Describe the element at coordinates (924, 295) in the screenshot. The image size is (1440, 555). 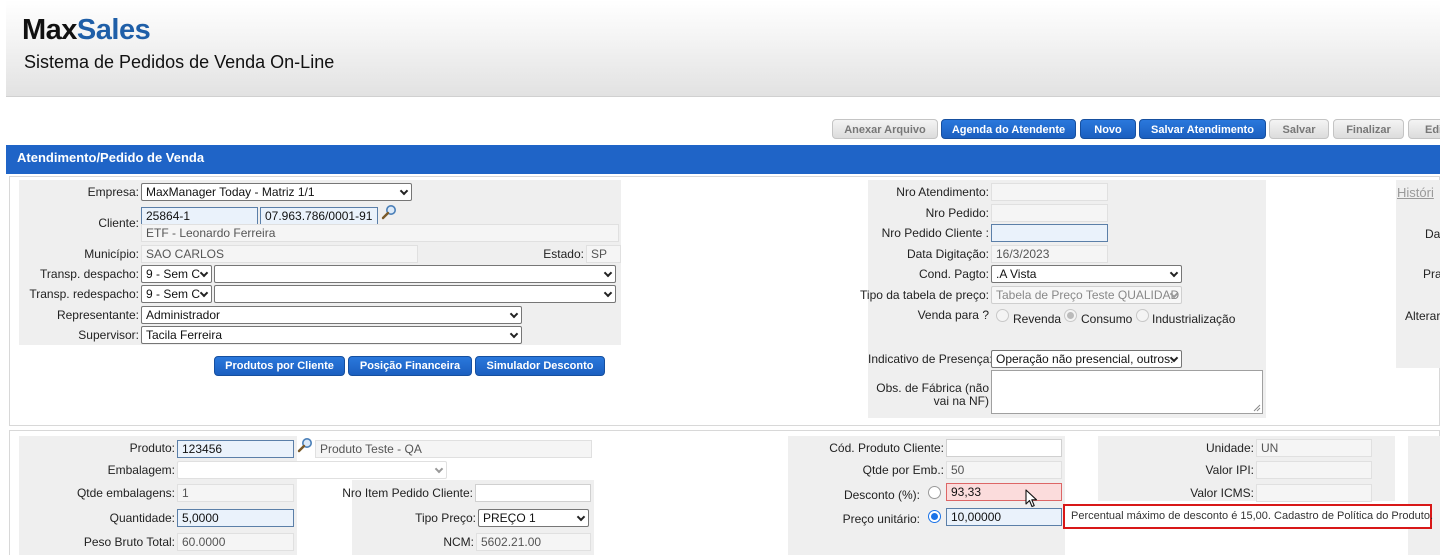
I see `tipo-tabela-label: Tipo da tabela de preço:` at that location.